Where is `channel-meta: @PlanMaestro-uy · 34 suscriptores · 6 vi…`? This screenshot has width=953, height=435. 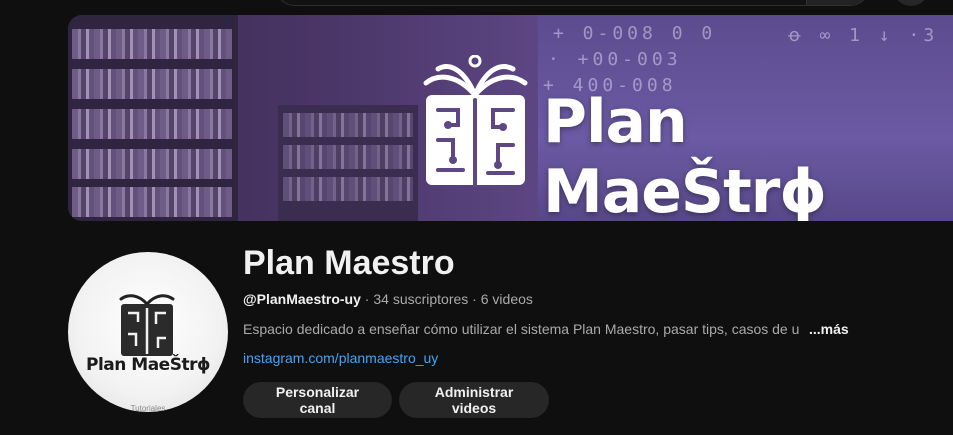
channel-meta: @PlanMaestro-uy · 34 suscriptores · 6 vi… is located at coordinates (388, 299).